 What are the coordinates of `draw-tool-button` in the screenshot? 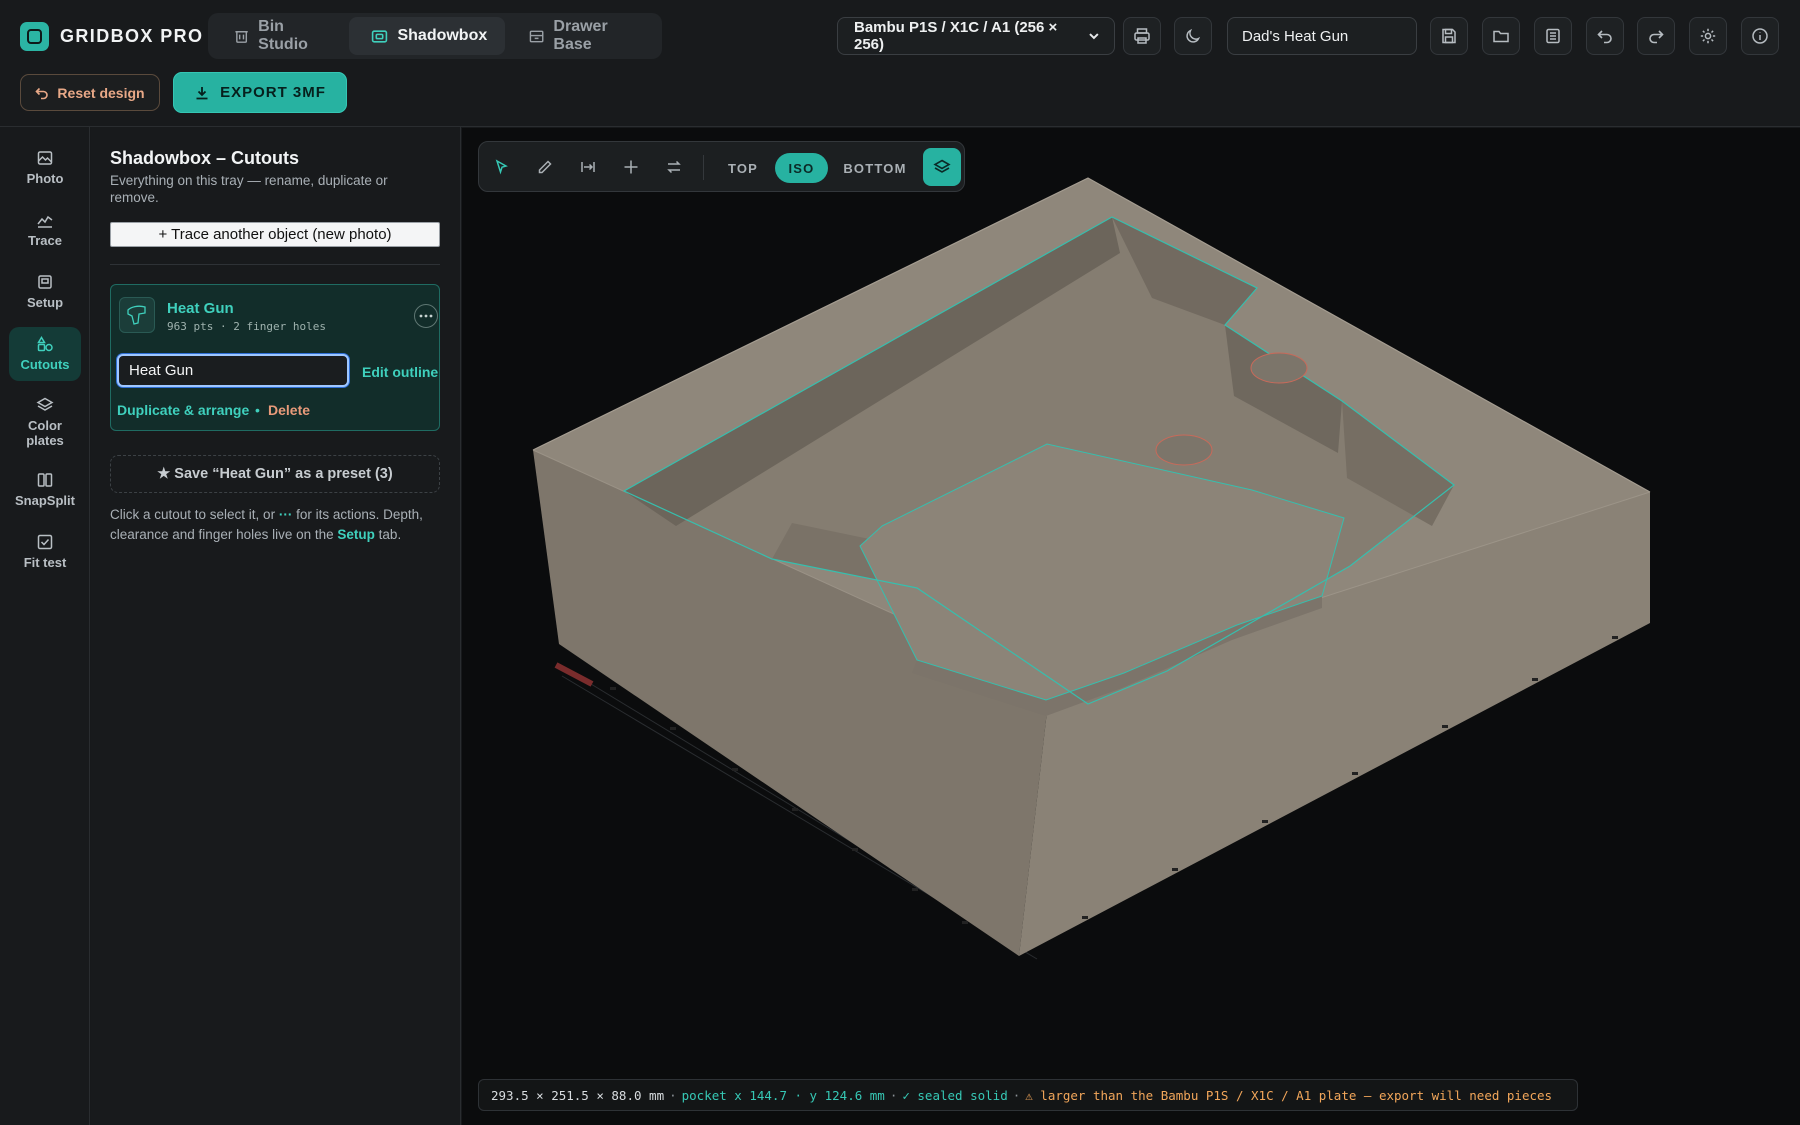 It's located at (545, 167).